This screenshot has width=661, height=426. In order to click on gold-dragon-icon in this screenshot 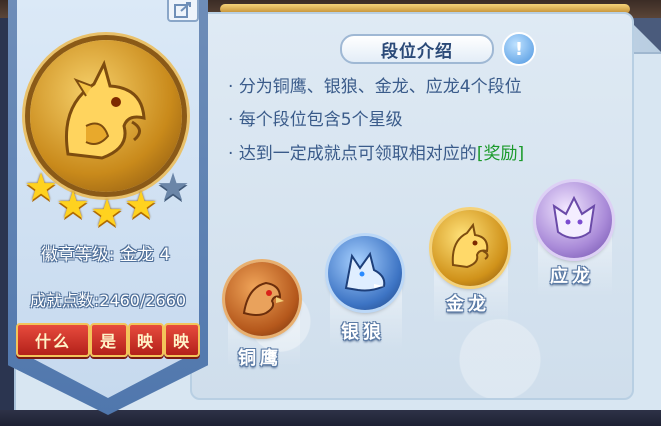, I will do `click(470, 245)`.